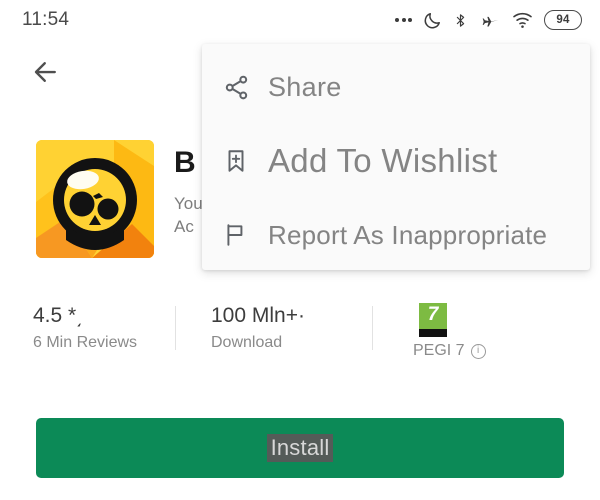  What do you see at coordinates (408, 234) in the screenshot?
I see `menu-item-report-as-inappropriate-label: Report As Inappropriate` at bounding box center [408, 234].